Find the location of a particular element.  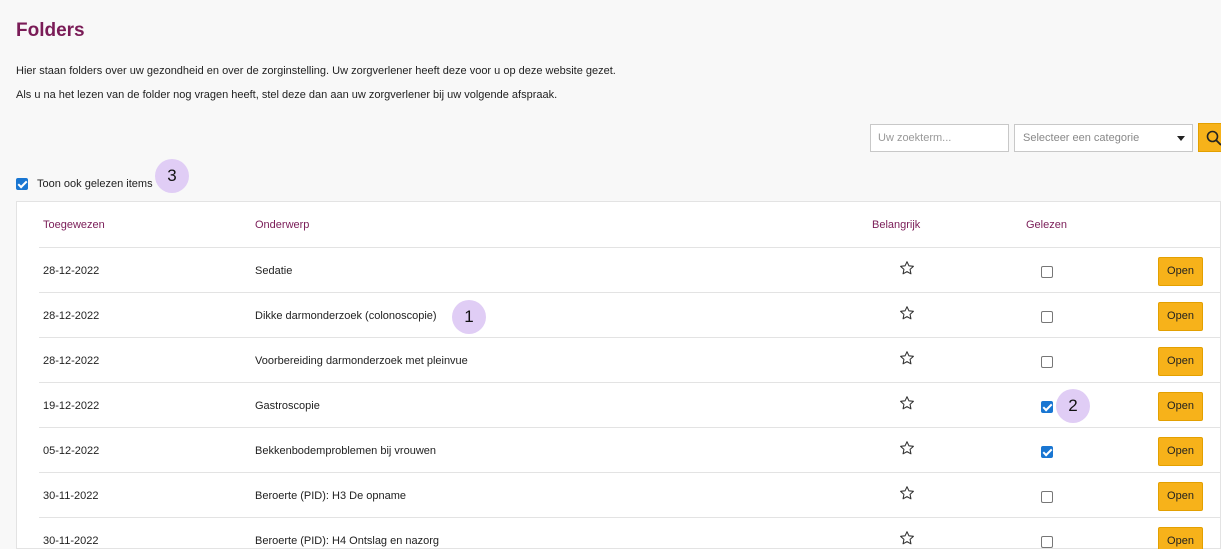

step-badge-2: 2 is located at coordinates (1073, 406).